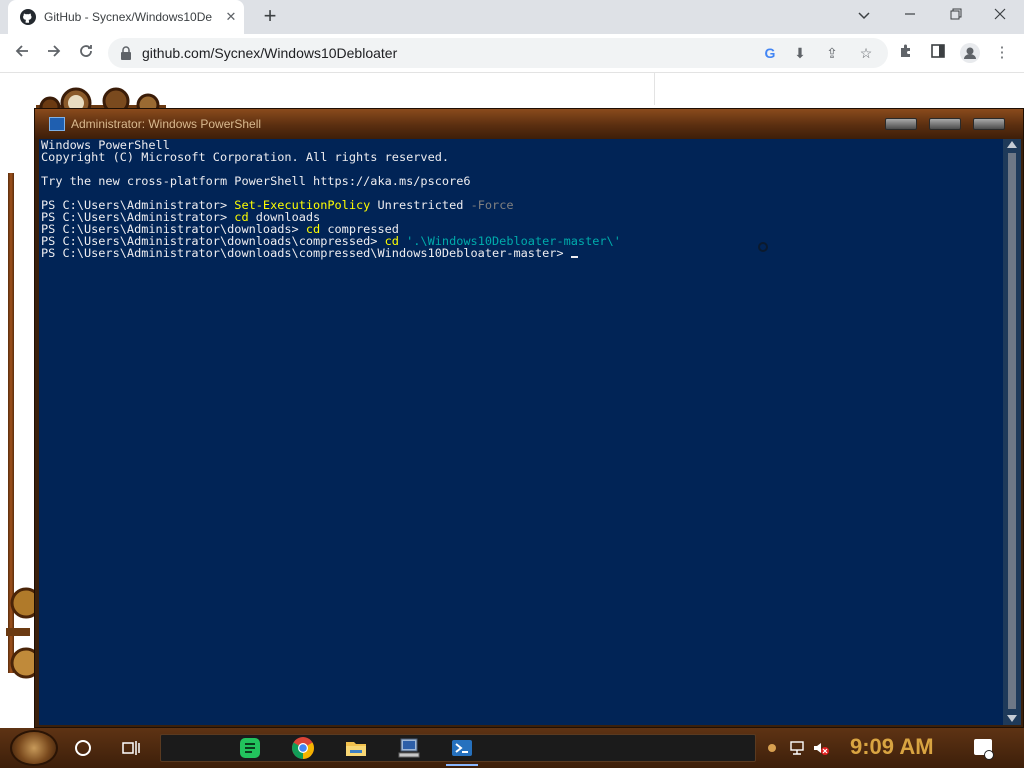 The width and height of the screenshot is (1024, 768). Describe the element at coordinates (529, 124) in the screenshot. I see `powershell-titlebar: Administrator: Windows PowerShell` at that location.